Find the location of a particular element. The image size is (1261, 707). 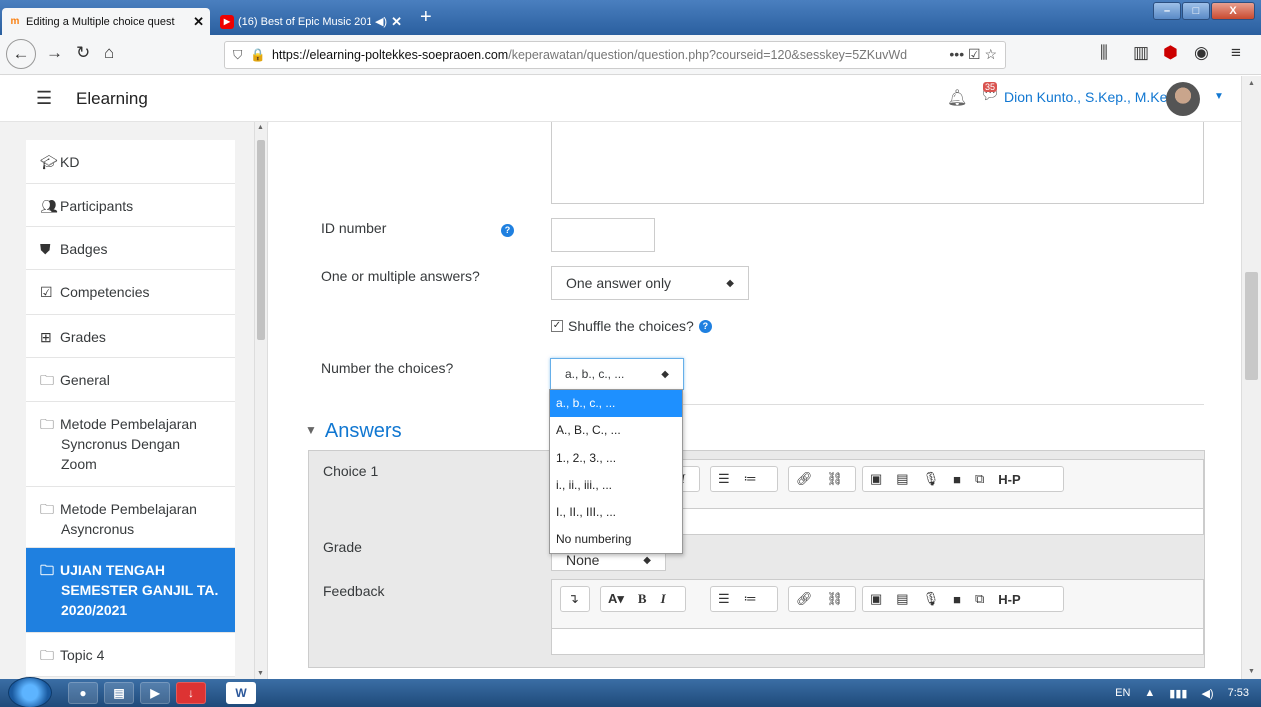

numbering-select: a., b., c., ... ◆ is located at coordinates (617, 374).